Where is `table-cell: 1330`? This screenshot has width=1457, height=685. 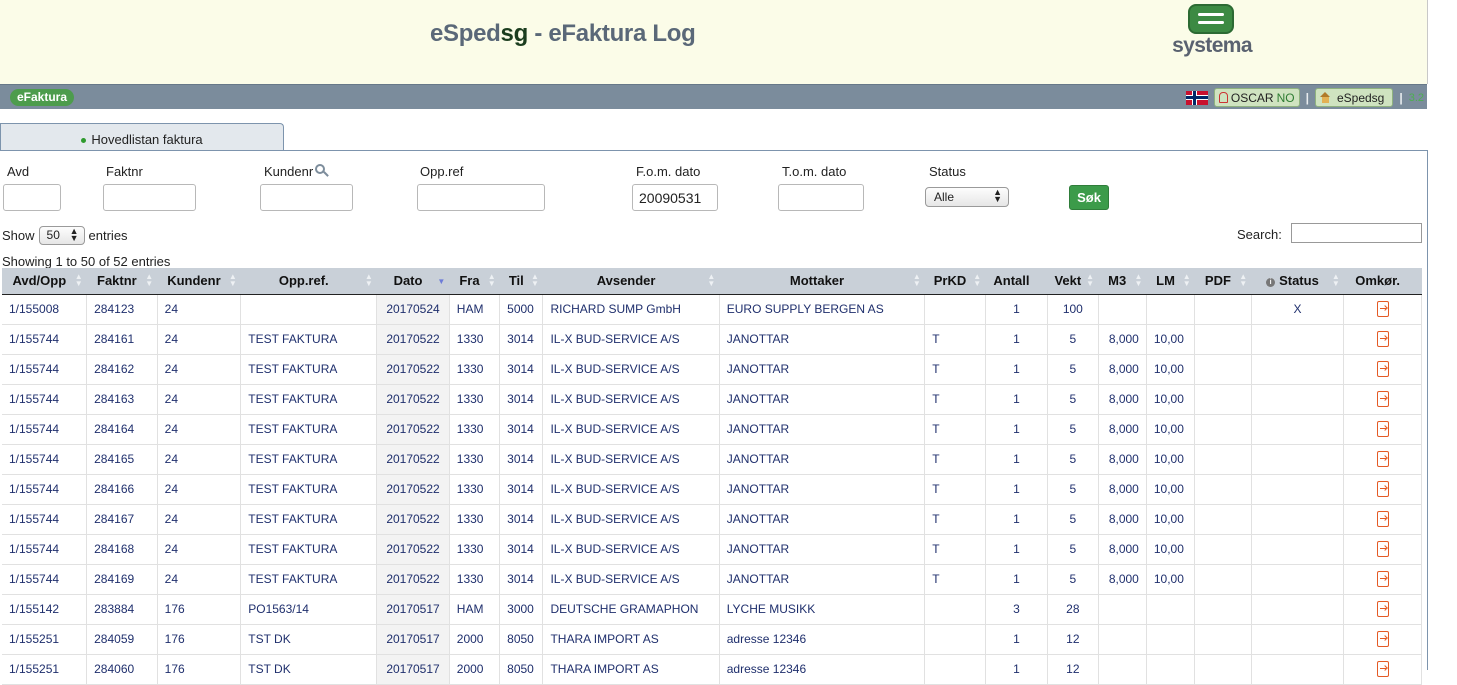 table-cell: 1330 is located at coordinates (475, 429).